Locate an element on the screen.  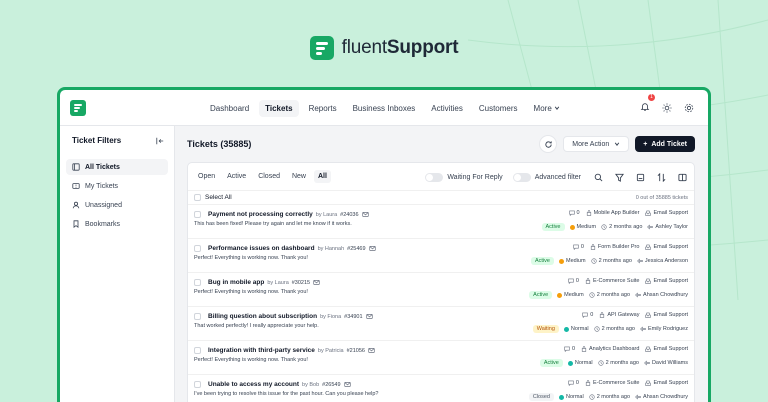
select-all-row: Select All 0 out of 35885 tickets is located at coordinates (441, 198).